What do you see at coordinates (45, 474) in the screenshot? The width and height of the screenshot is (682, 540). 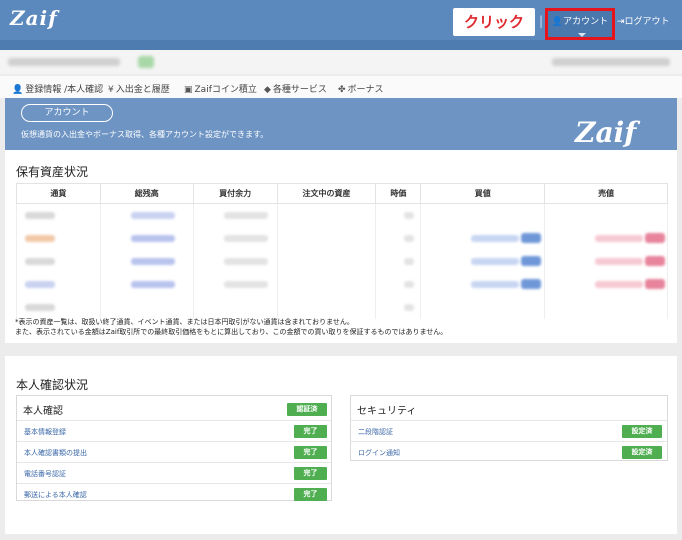 I see `kyc-row-label: 電話番号認証` at bounding box center [45, 474].